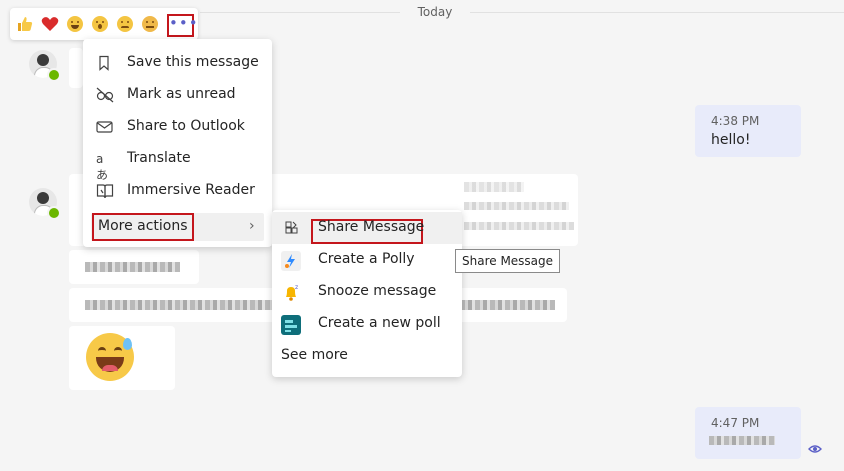 The height and width of the screenshot is (471, 844). Describe the element at coordinates (314, 355) in the screenshot. I see `see-more-label: See more` at that location.